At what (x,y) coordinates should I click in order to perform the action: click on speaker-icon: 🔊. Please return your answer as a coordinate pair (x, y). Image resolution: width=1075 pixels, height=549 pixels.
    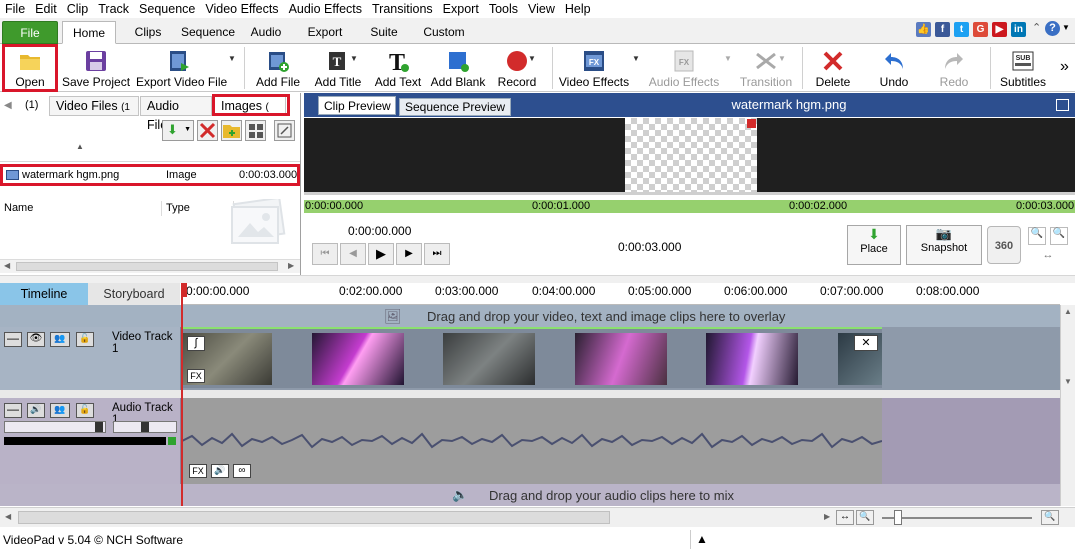
    Looking at the image, I should click on (36, 410).